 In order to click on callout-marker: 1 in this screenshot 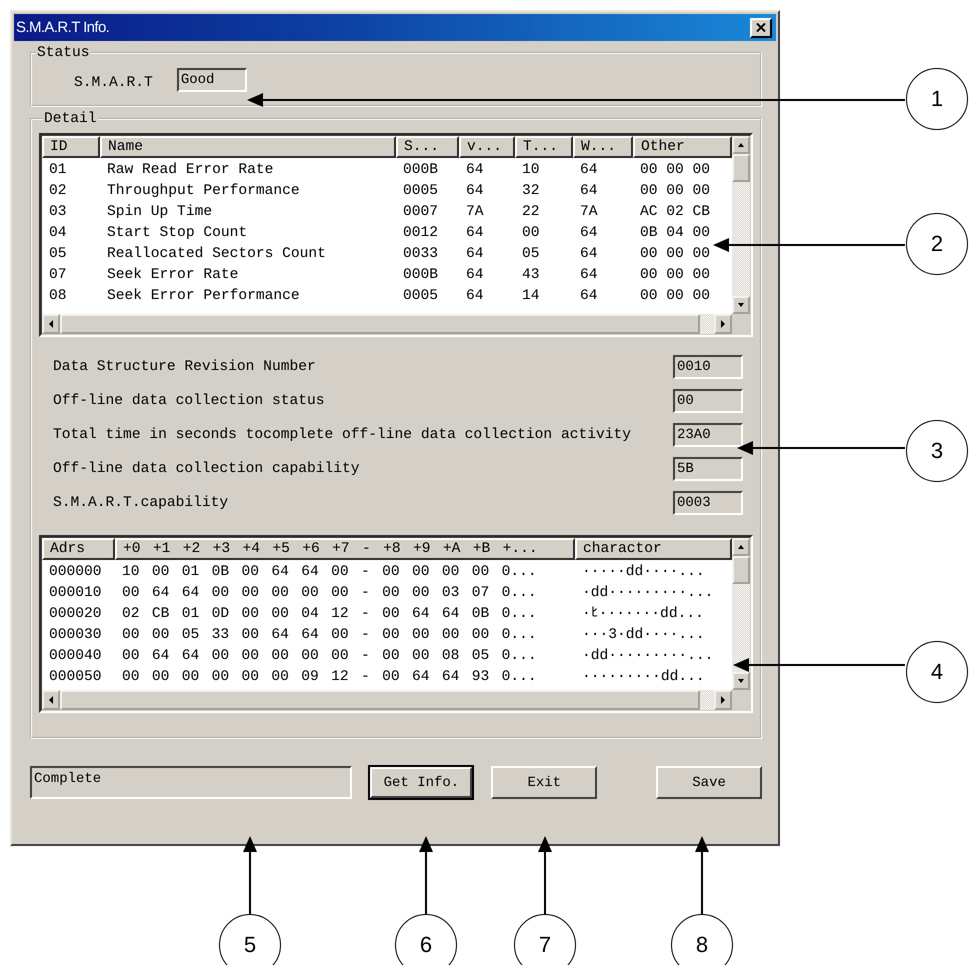, I will do `click(937, 99)`.